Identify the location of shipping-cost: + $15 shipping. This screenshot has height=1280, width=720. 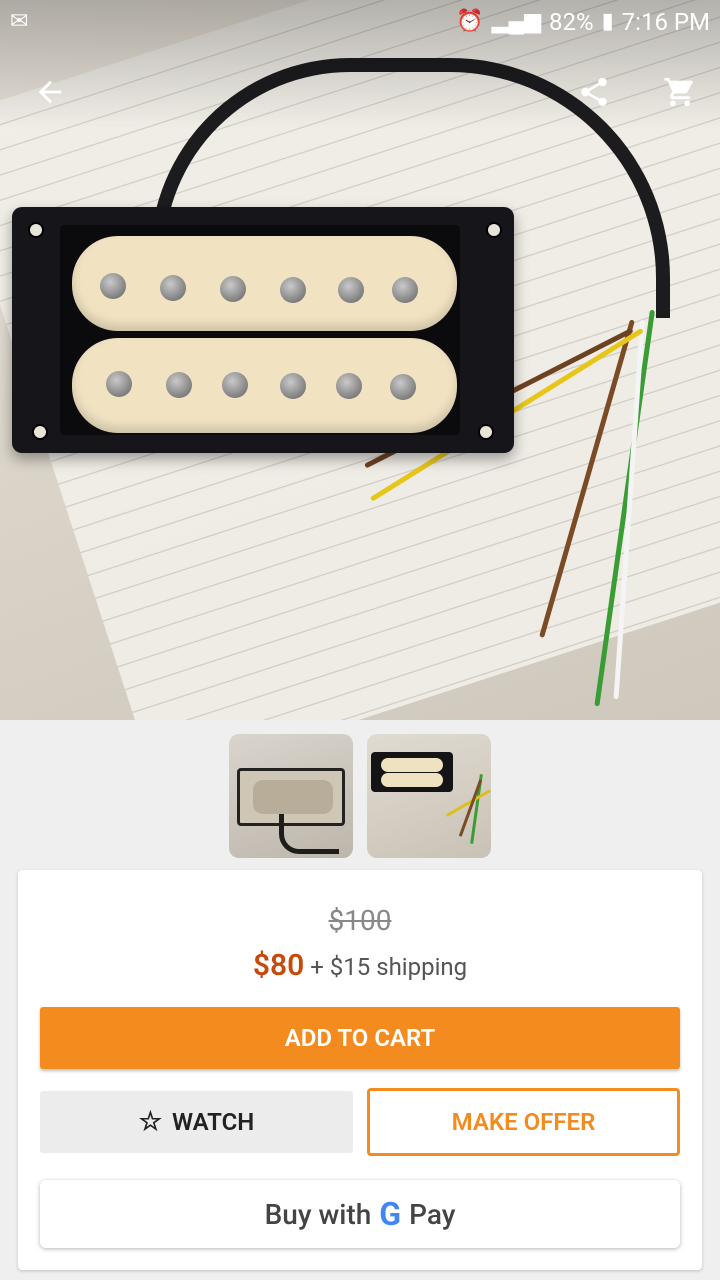
(389, 967).